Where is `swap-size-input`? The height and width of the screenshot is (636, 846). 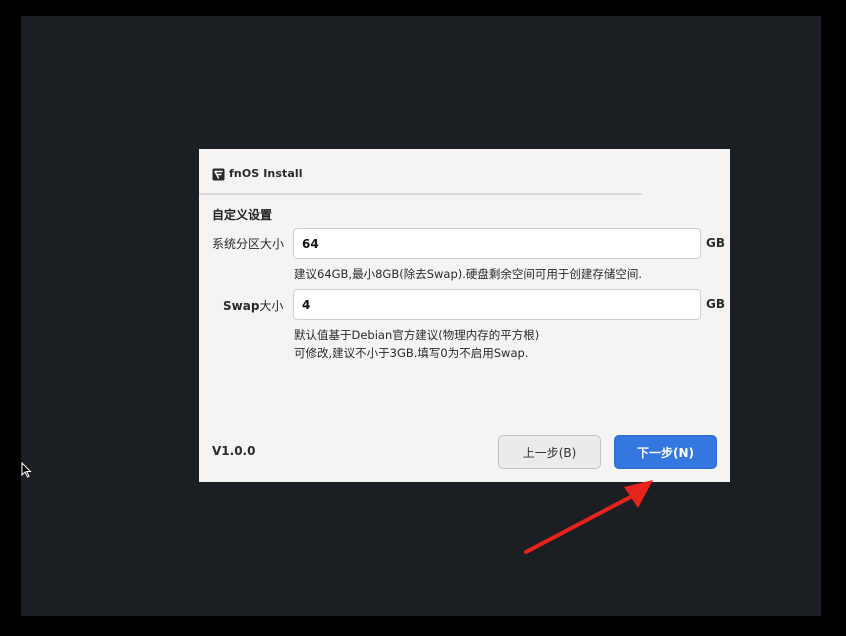 swap-size-input is located at coordinates (497, 304).